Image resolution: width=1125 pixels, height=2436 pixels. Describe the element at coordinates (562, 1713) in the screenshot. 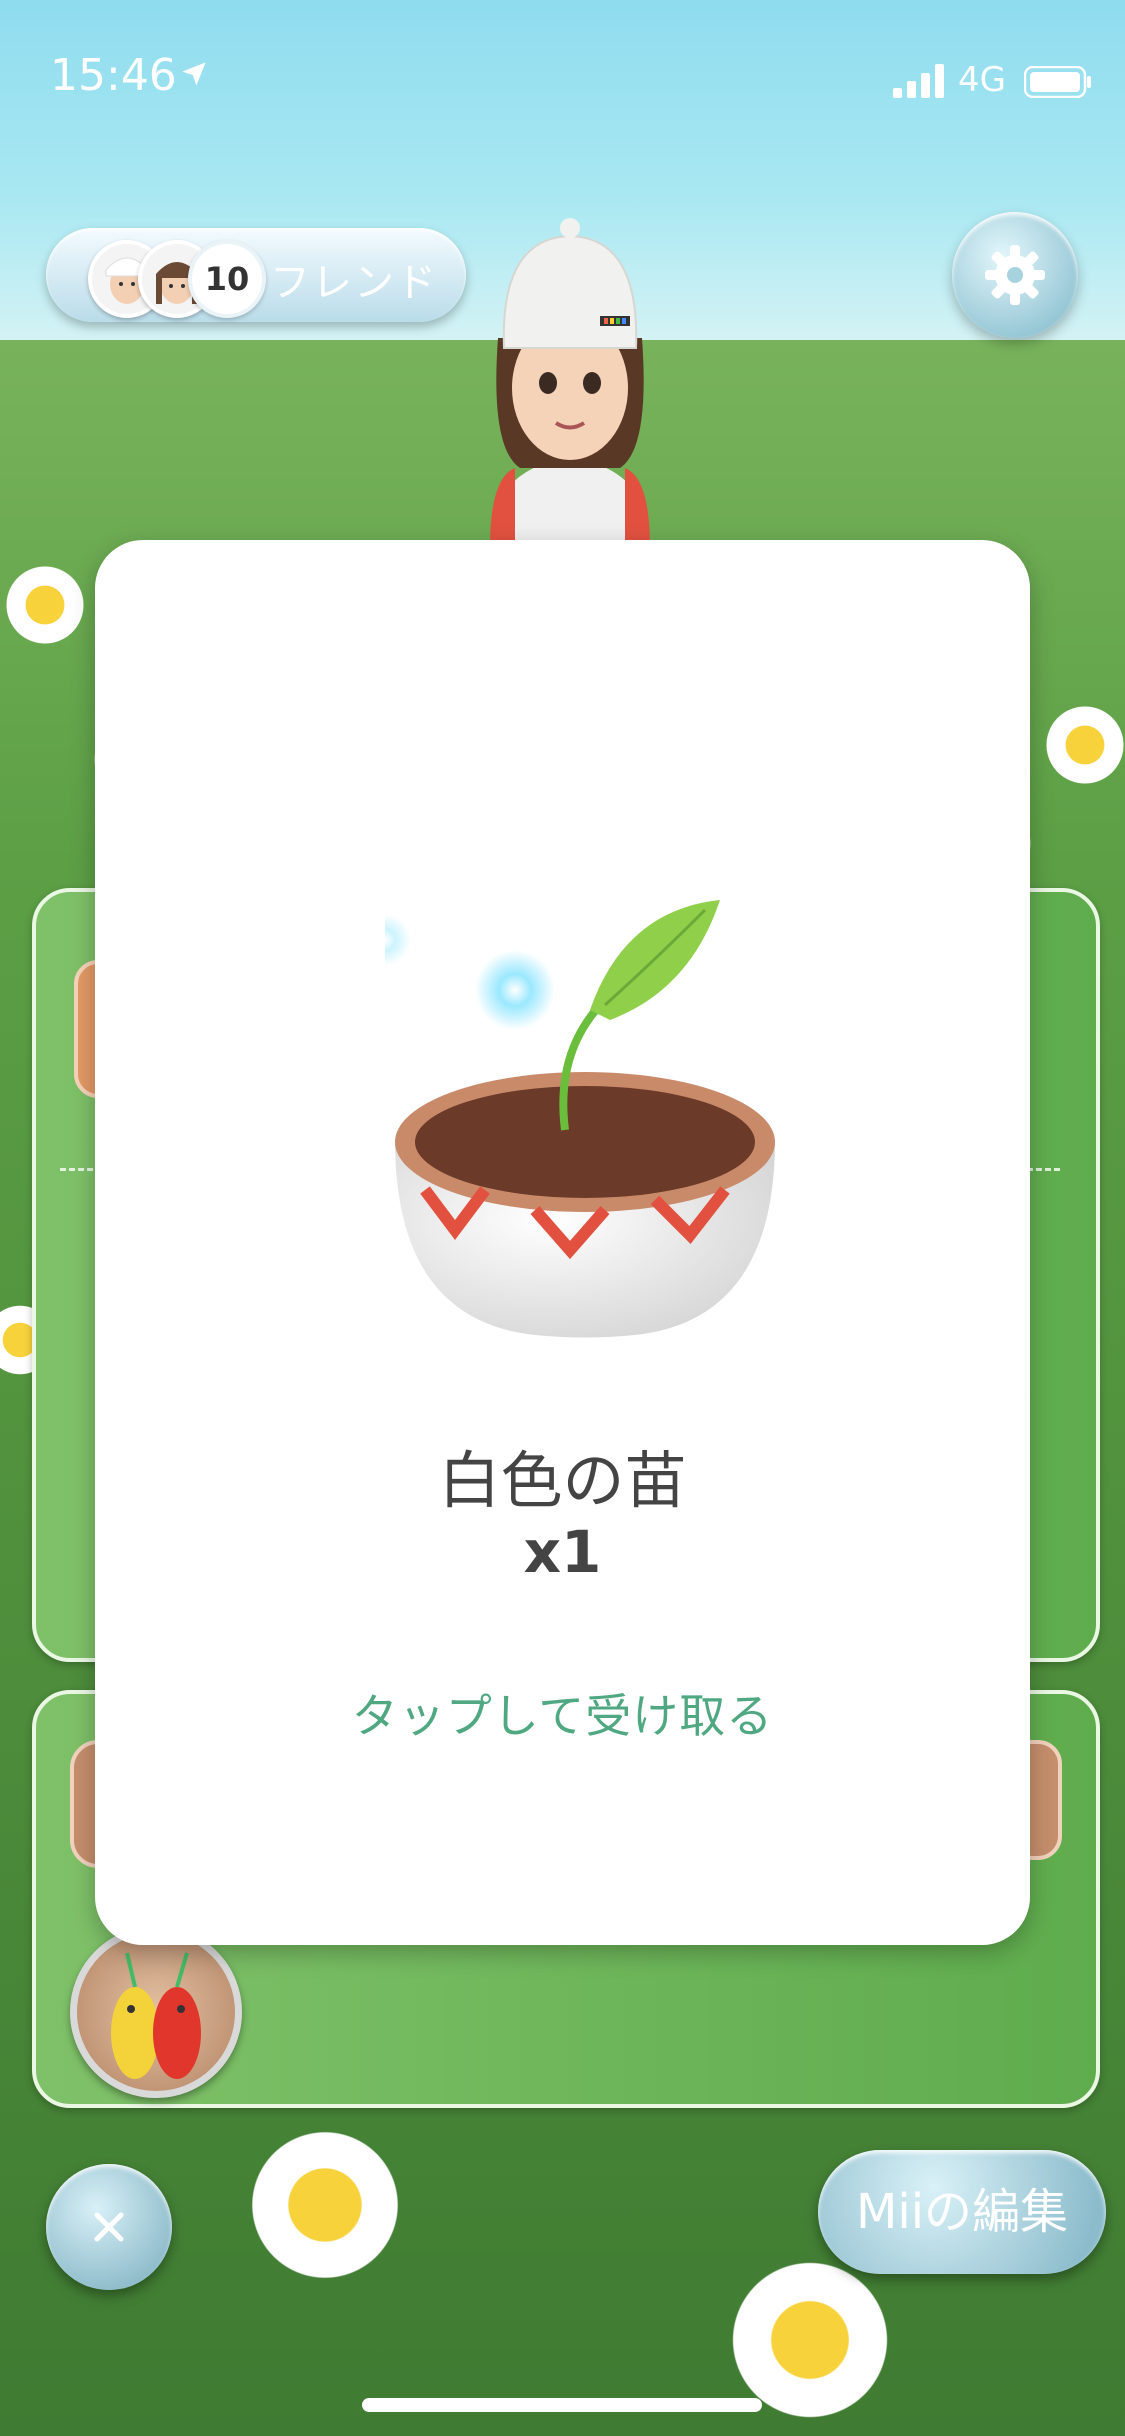

I see `tap-to-receive-hint: タップして受け取る` at that location.